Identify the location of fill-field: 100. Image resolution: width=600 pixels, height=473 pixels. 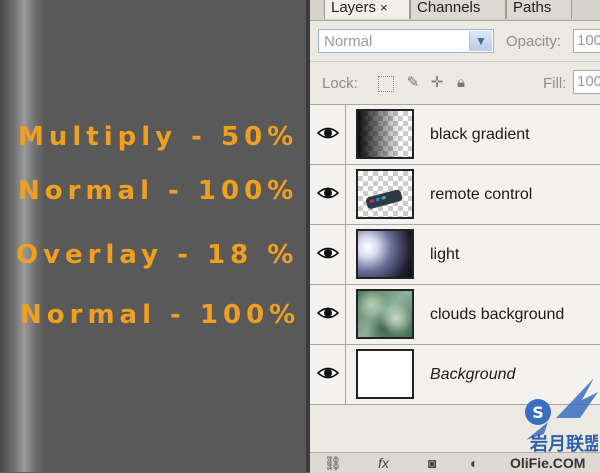
(586, 82).